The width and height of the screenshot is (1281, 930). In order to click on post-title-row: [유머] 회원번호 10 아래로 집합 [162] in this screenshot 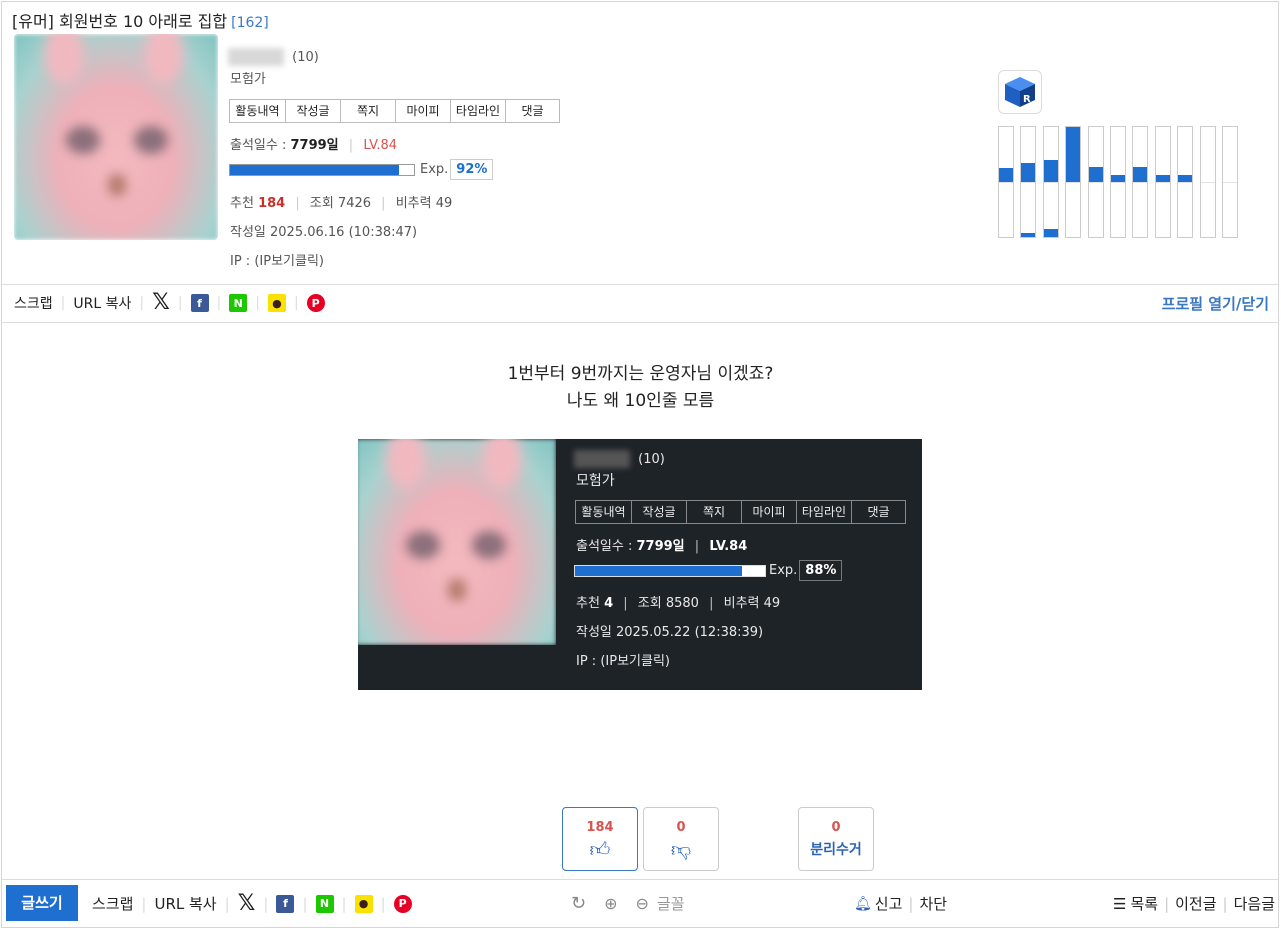, I will do `click(140, 20)`.